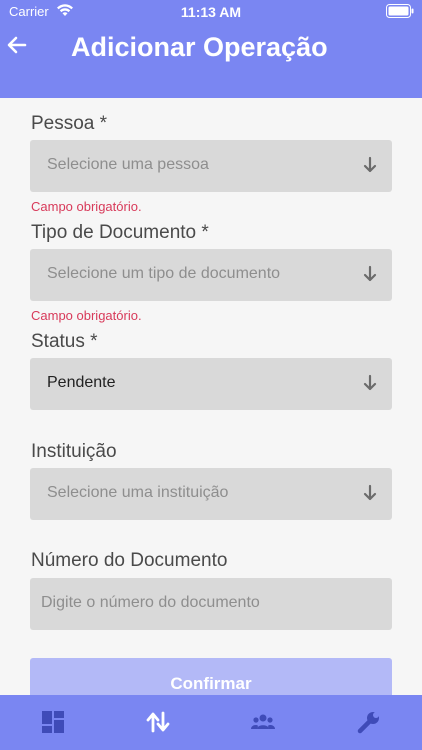 This screenshot has height=750, width=422. I want to click on pessoa-placeholder: Selecione uma pessoa, so click(128, 164).